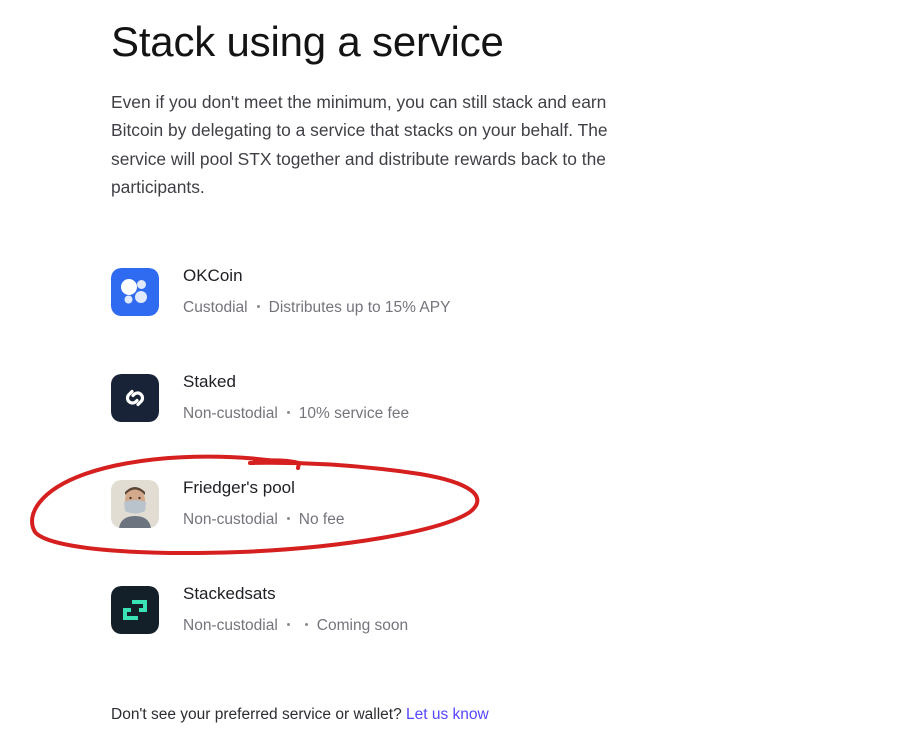  Describe the element at coordinates (229, 593) in the screenshot. I see `service-name: Stackedsats` at that location.